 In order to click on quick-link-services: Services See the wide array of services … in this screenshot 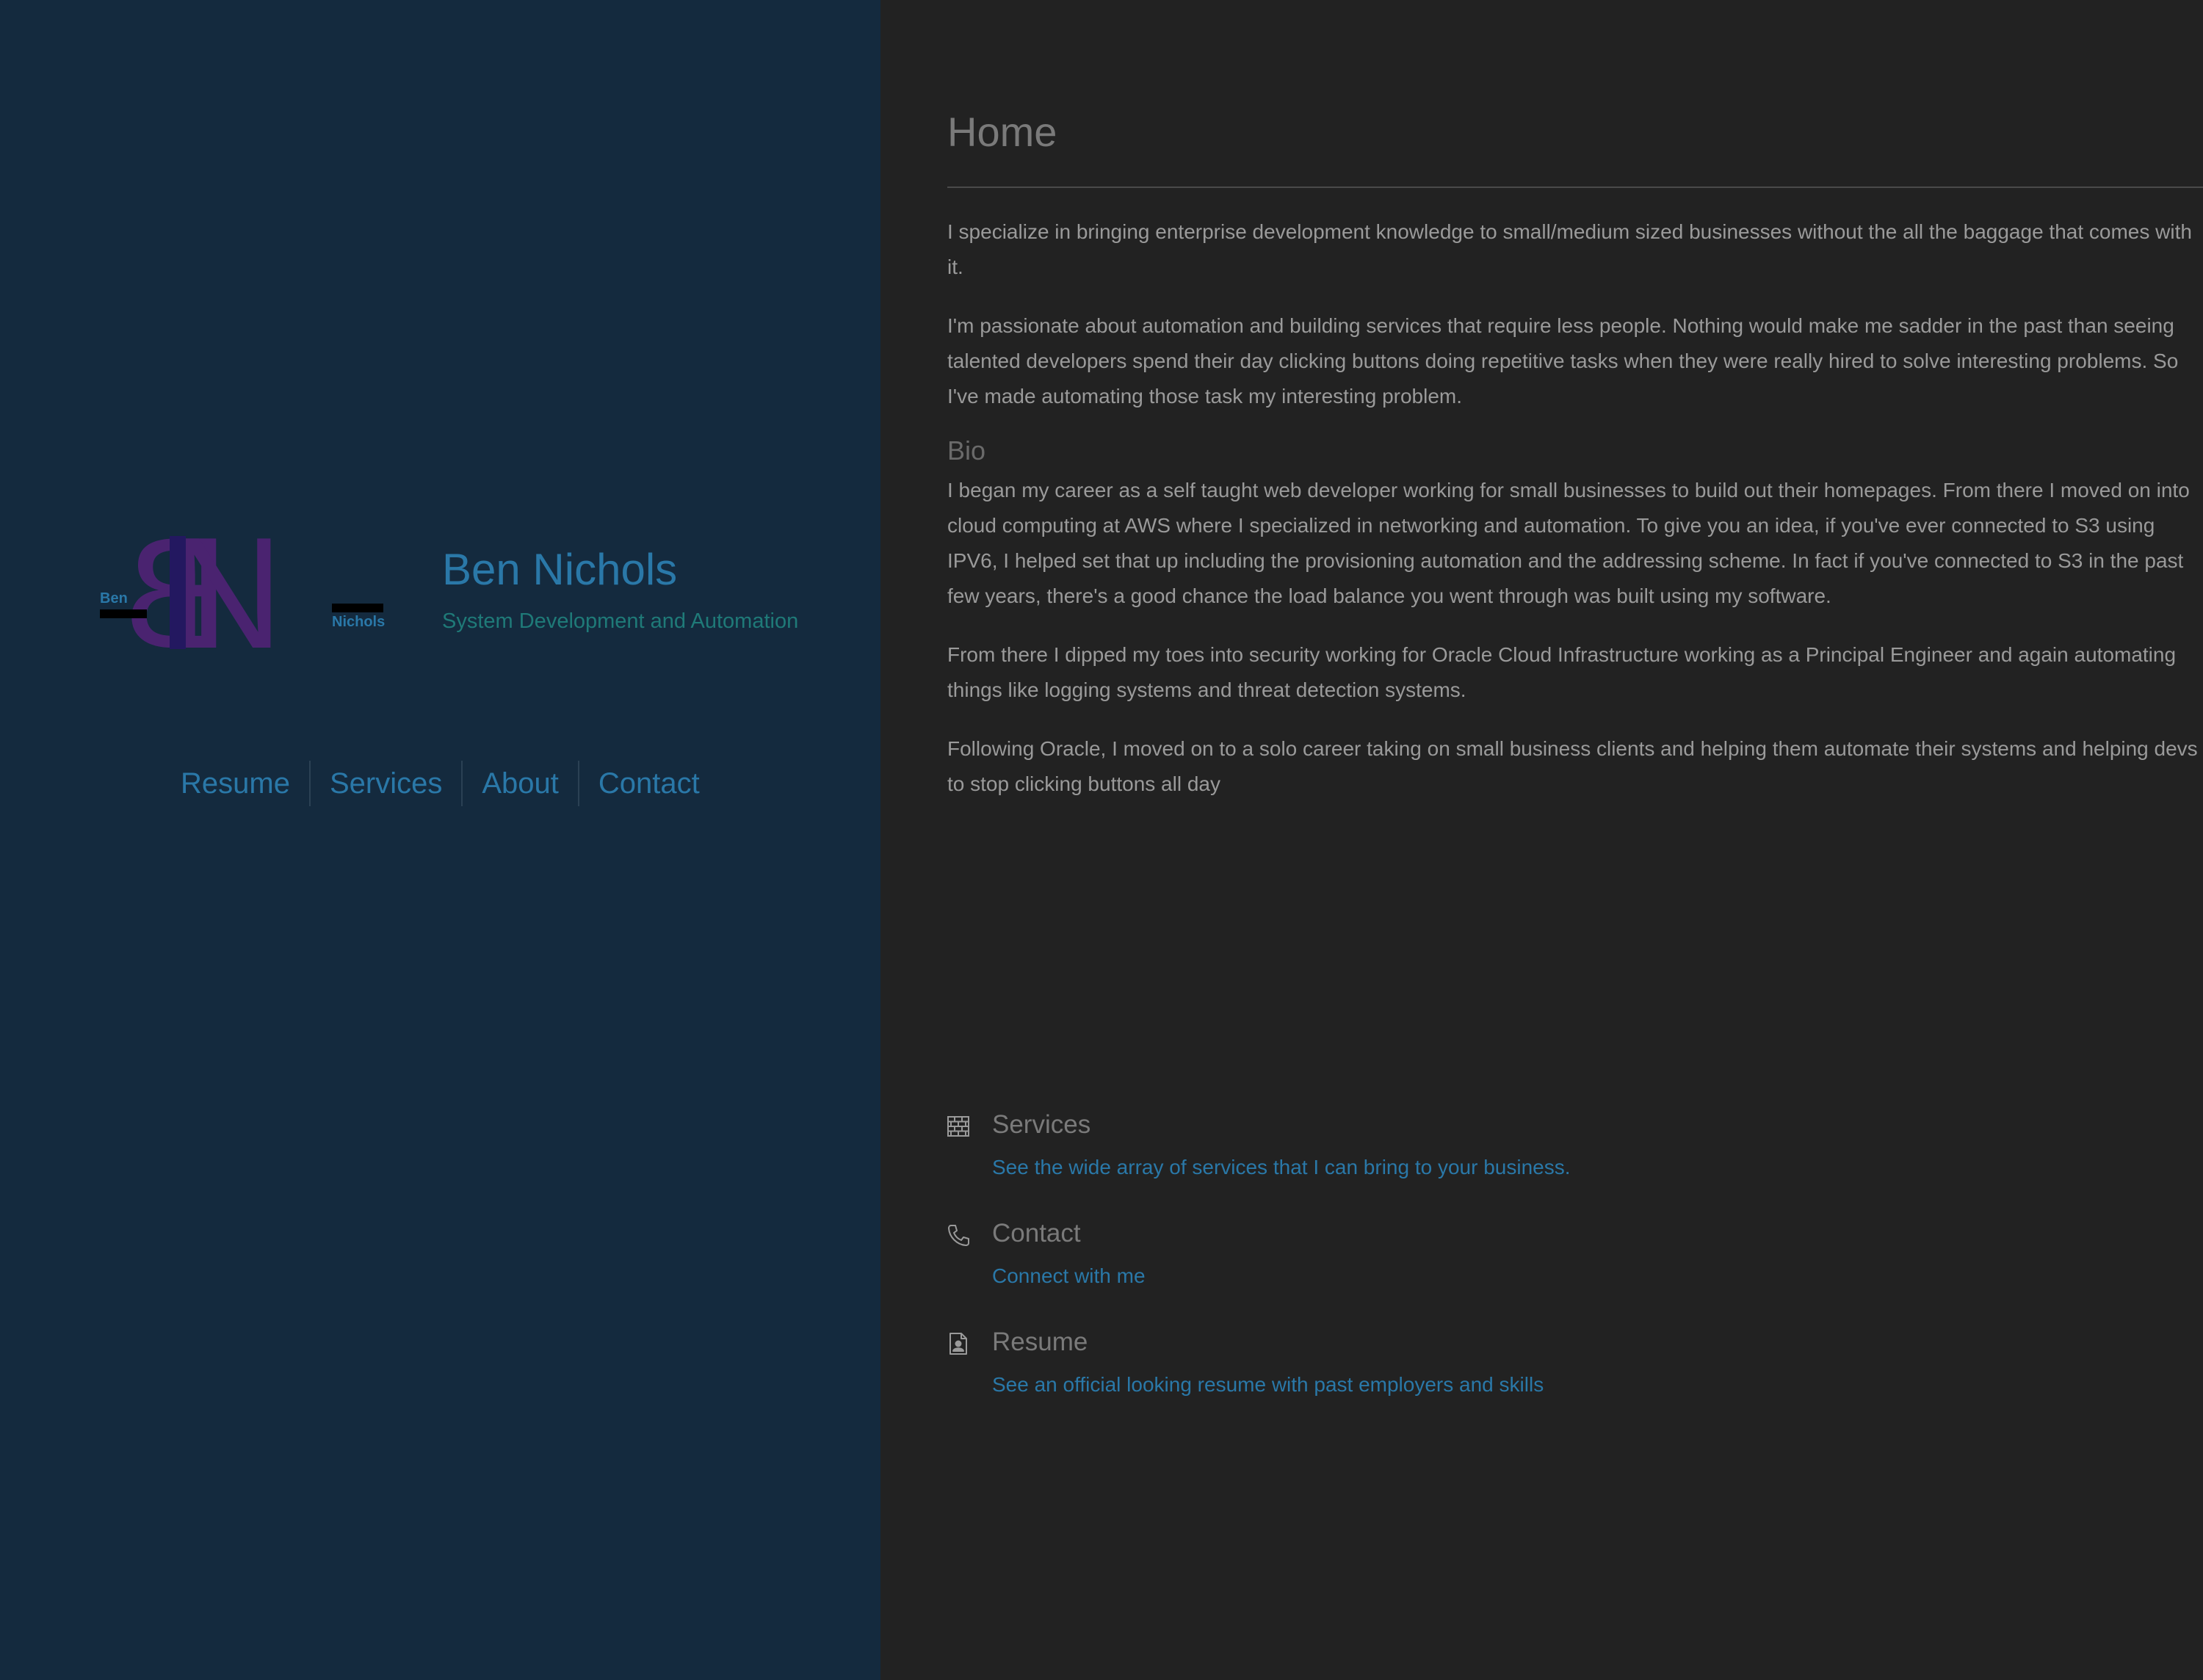, I will do `click(1534, 1163)`.